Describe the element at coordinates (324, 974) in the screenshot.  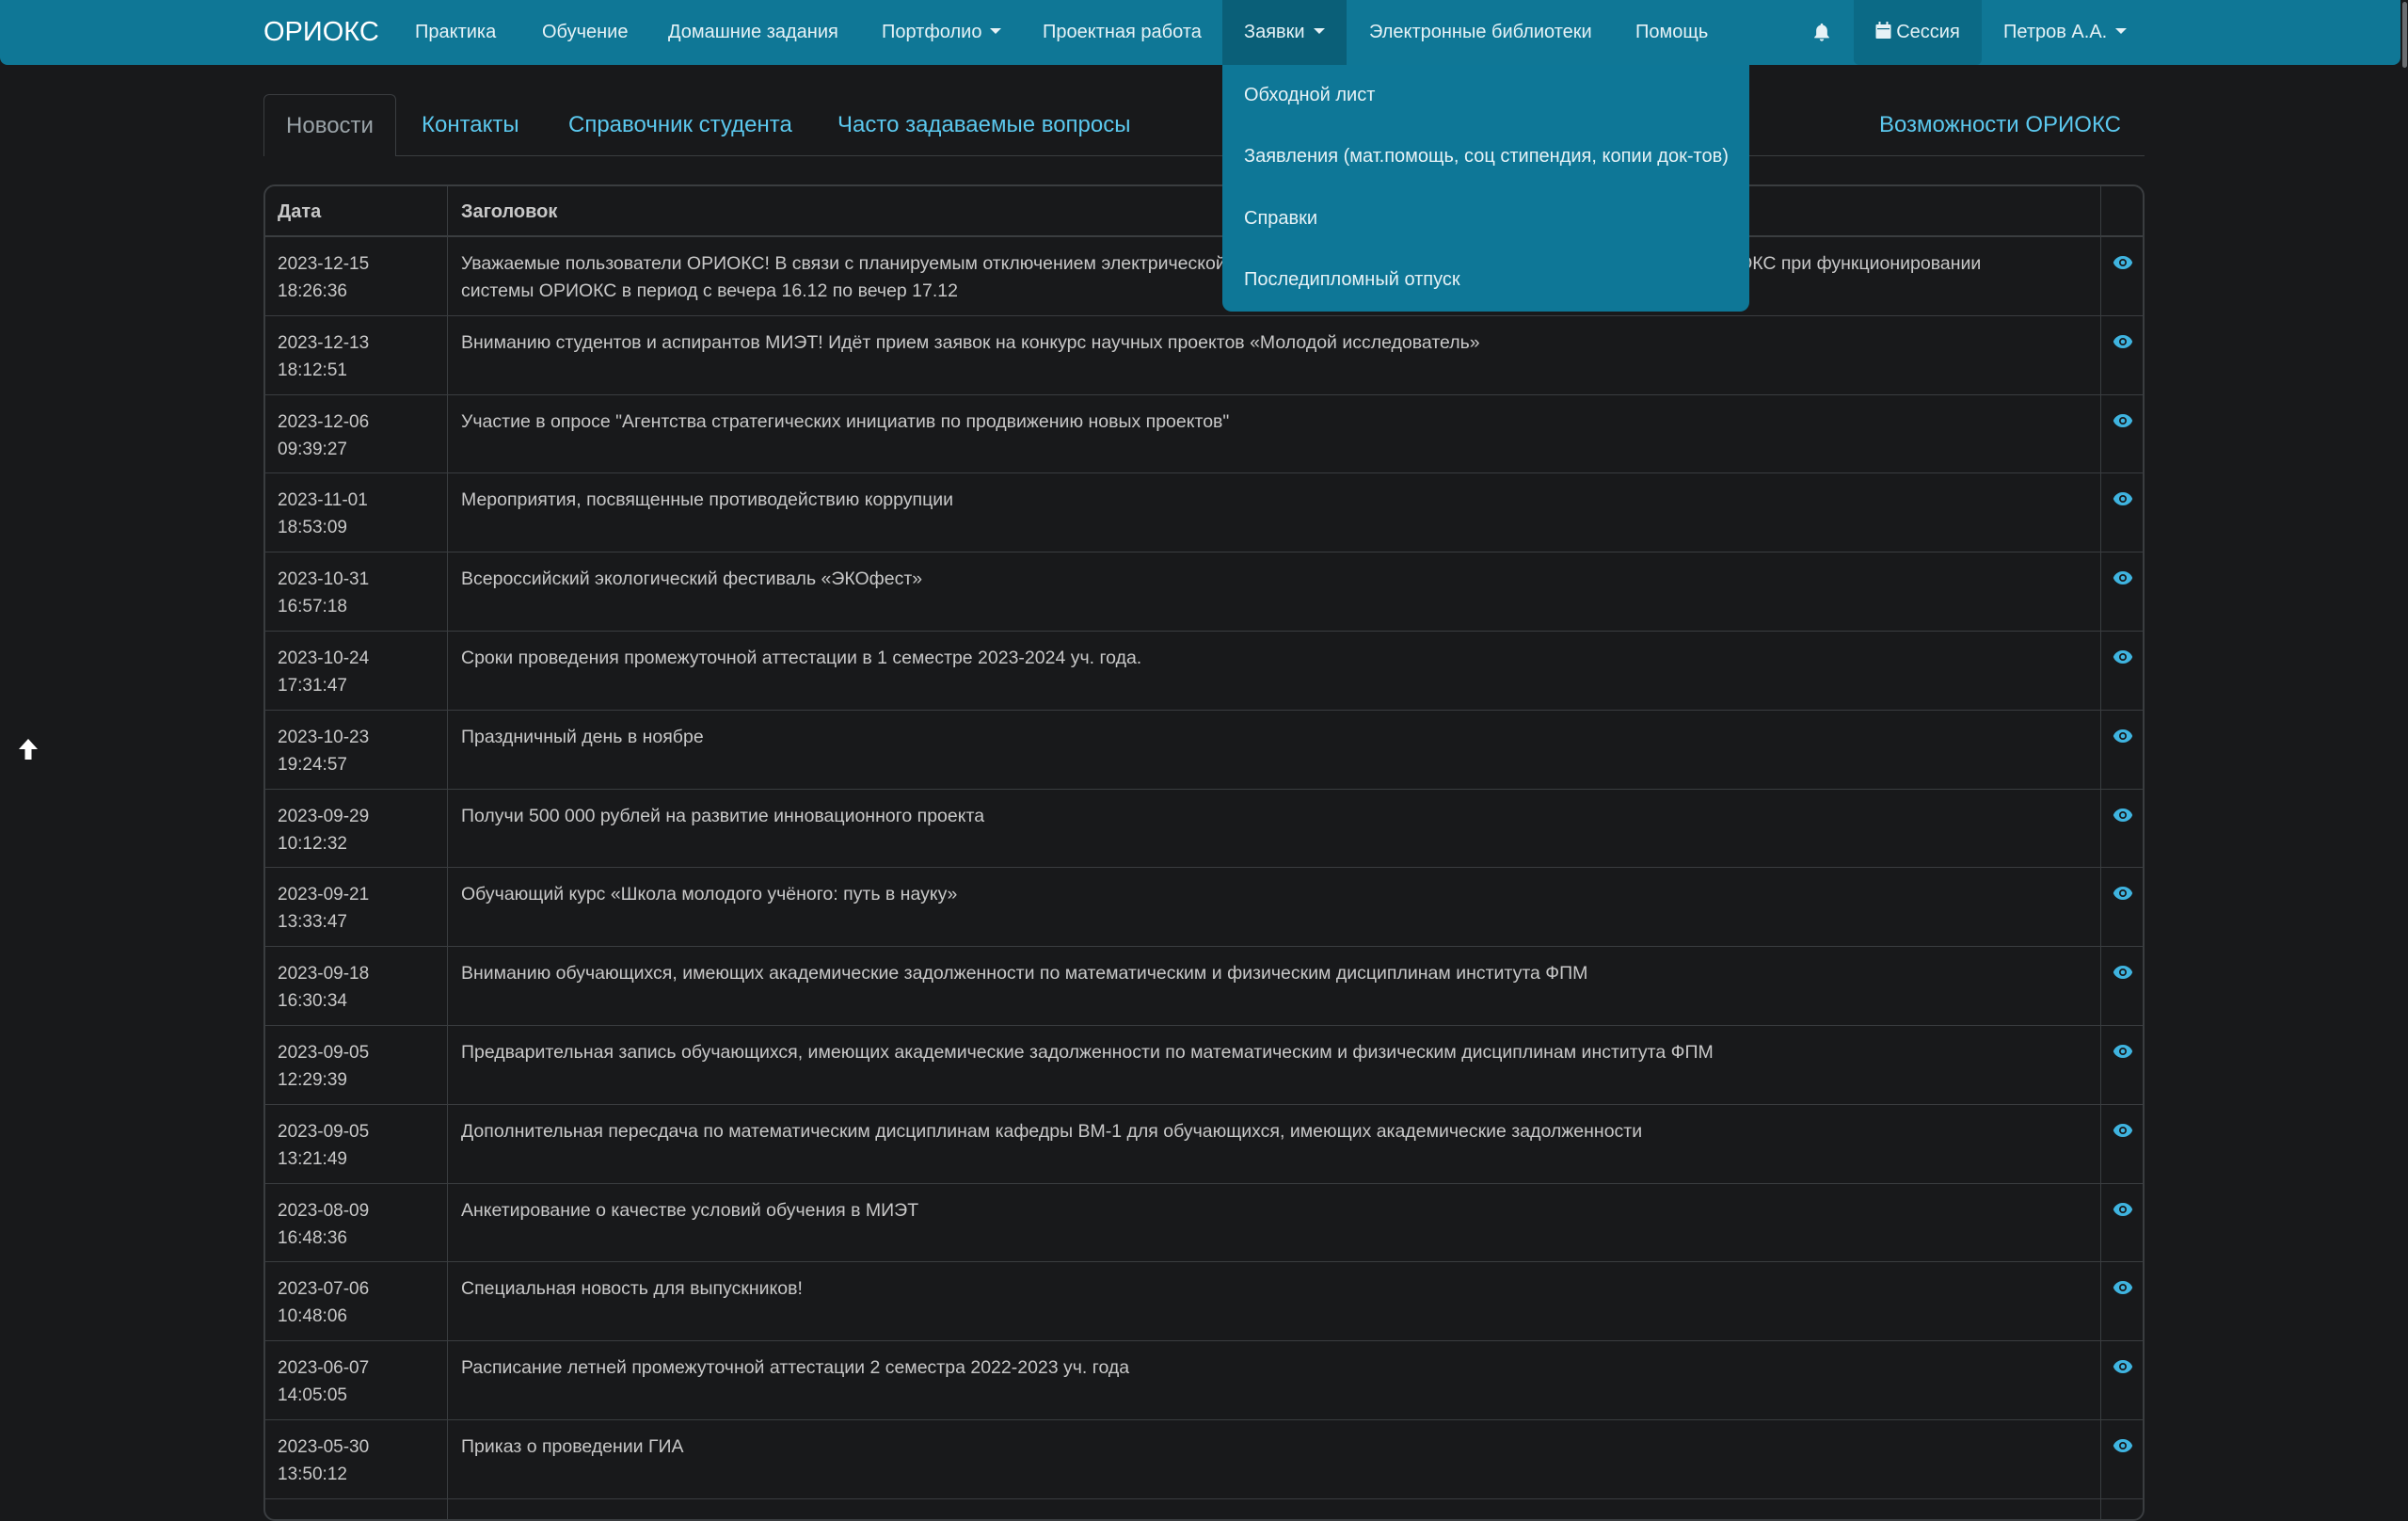
I see `news-date-day: 2023-09-18` at that location.